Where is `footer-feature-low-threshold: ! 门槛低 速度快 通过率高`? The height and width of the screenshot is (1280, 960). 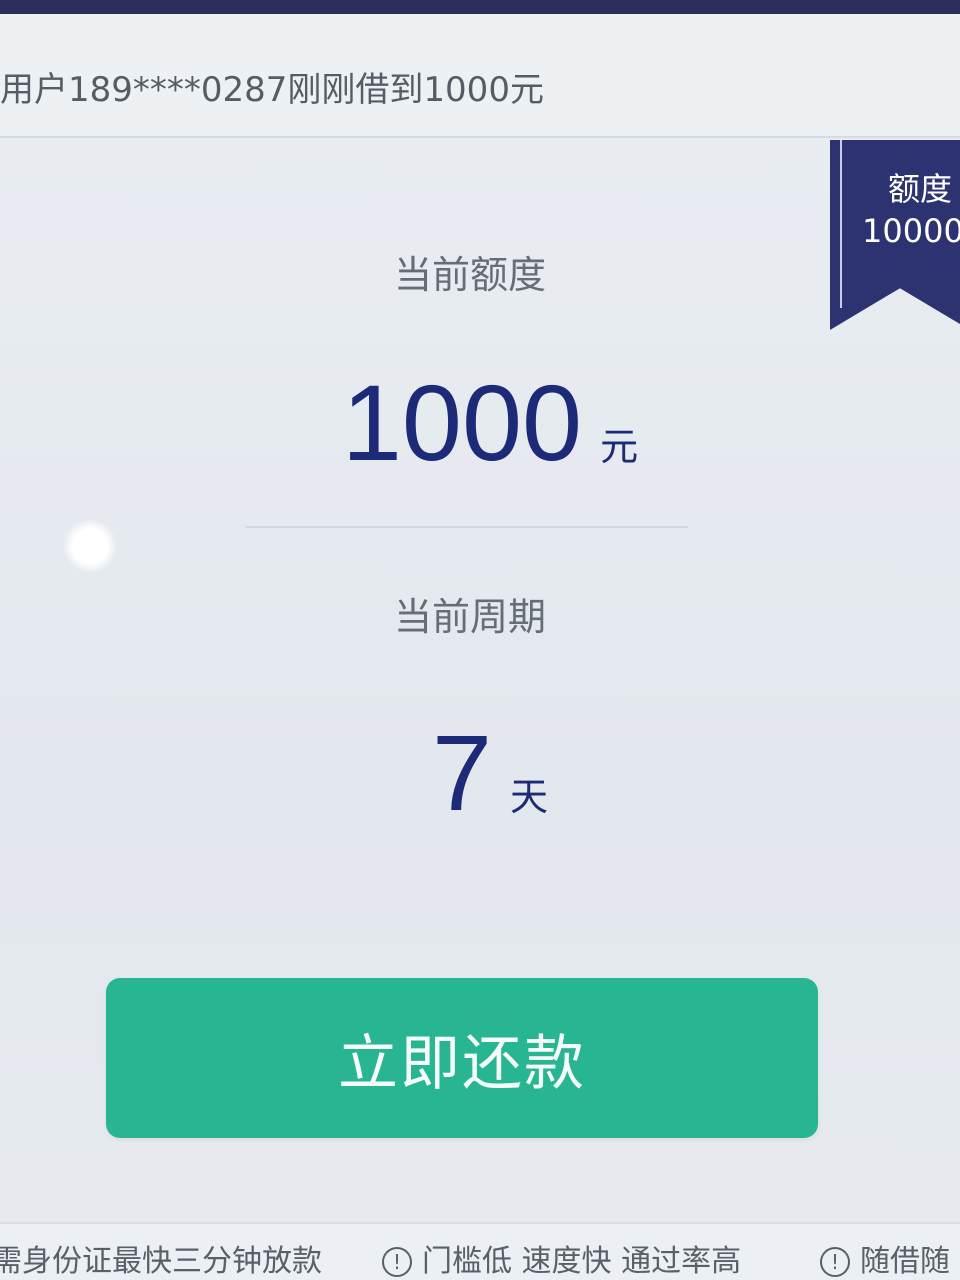
footer-feature-low-threshold: ! 门槛低 速度快 通过率高 is located at coordinates (561, 1258).